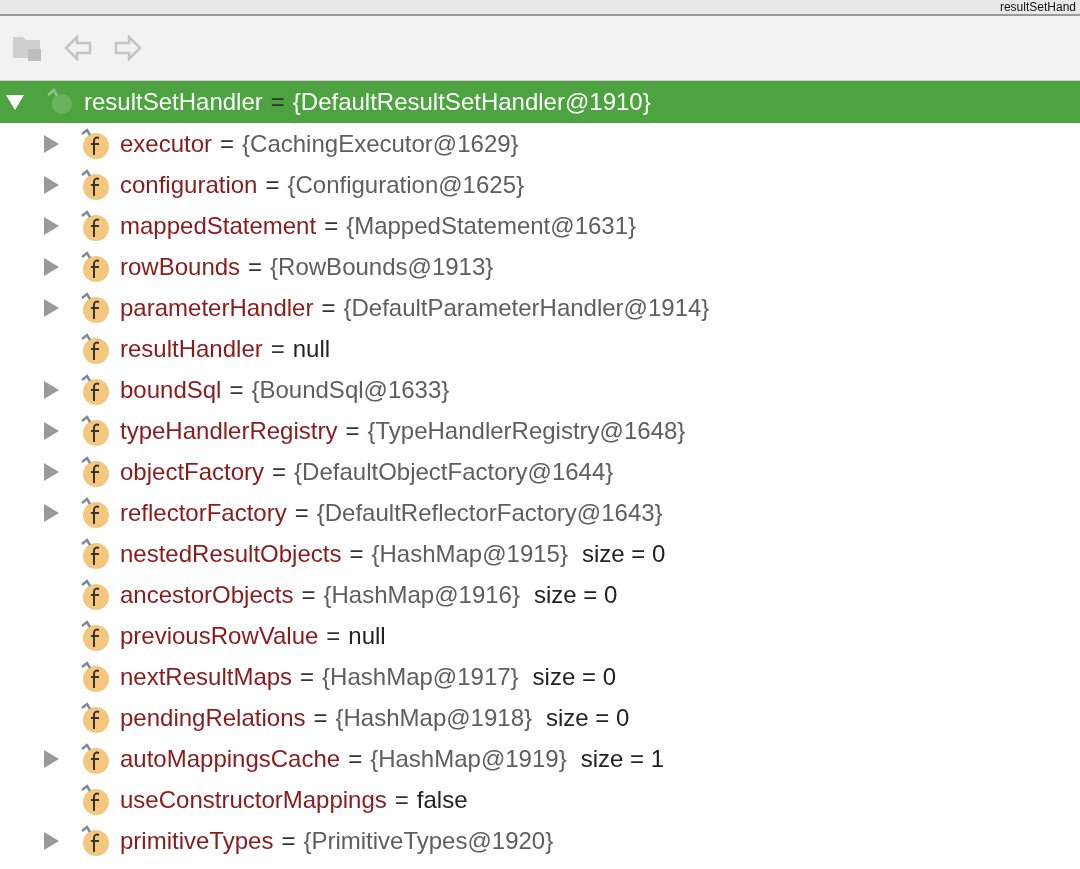 The image size is (1080, 869). I want to click on field-value: {HashMap@1918}, so click(433, 717).